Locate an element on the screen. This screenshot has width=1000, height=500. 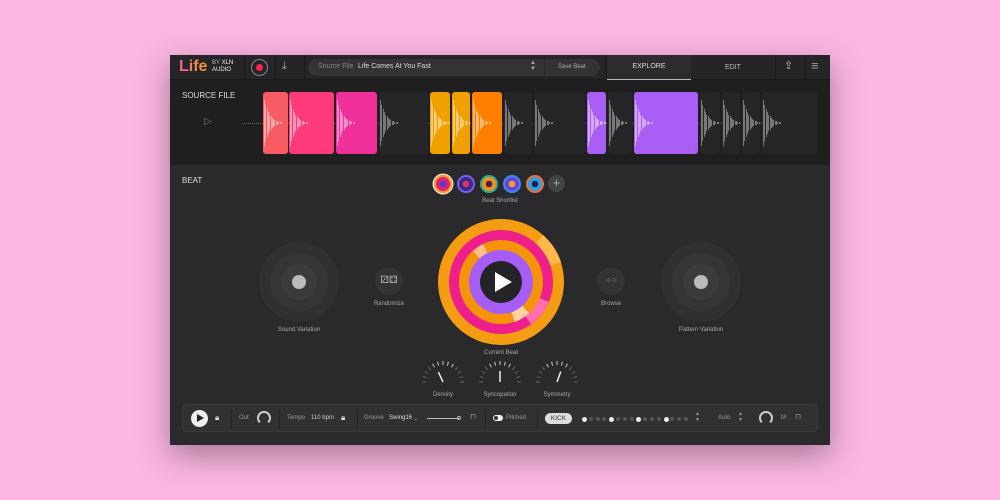
beat-shortlist-label: Beat Shortlist is located at coordinates (500, 201).